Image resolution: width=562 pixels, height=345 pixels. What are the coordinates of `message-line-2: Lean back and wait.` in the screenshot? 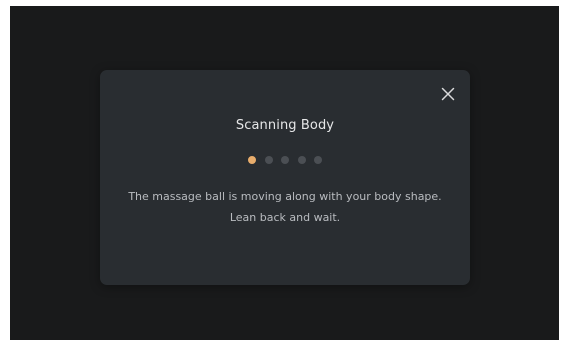 It's located at (285, 217).